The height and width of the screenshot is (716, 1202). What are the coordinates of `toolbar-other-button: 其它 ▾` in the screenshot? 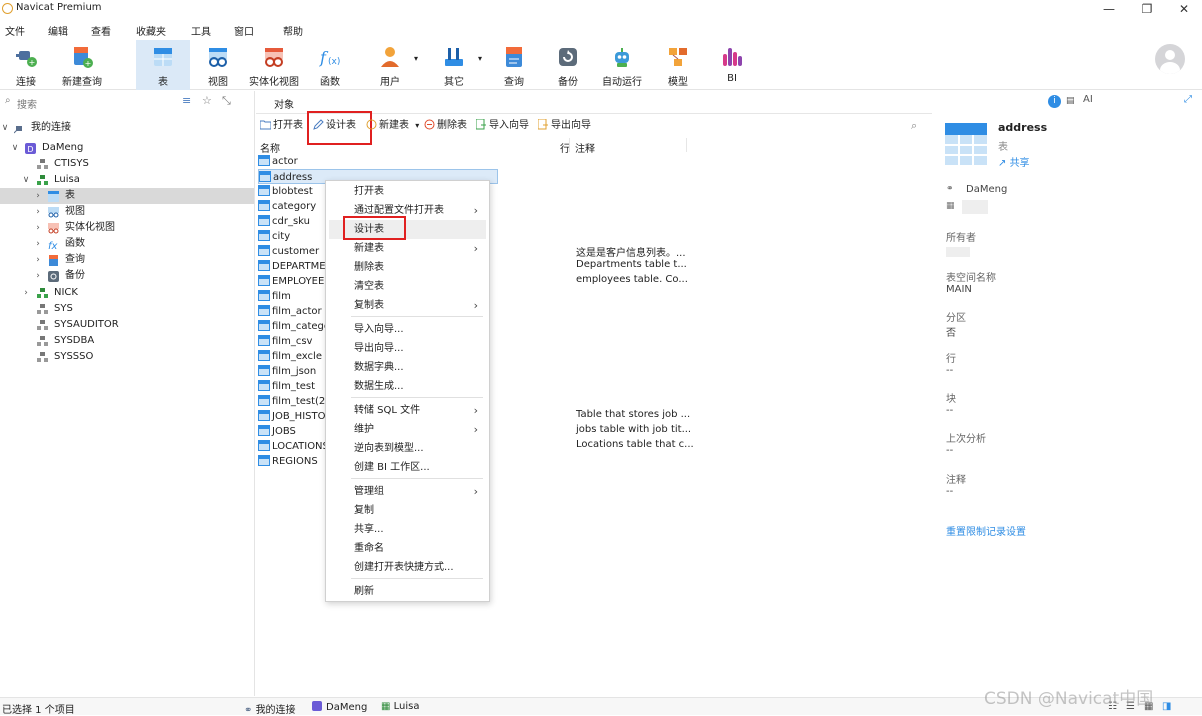 It's located at (457, 65).